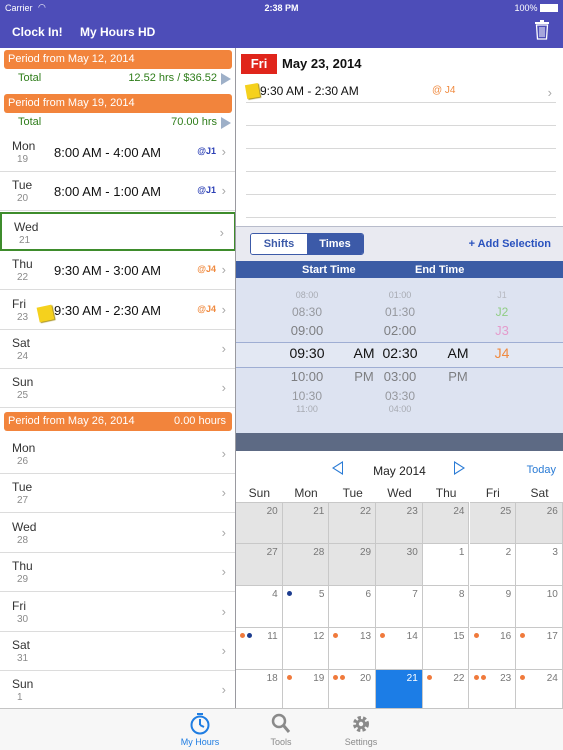 The height and width of the screenshot is (750, 563). What do you see at coordinates (459, 468) in the screenshot?
I see `next-month-icon` at bounding box center [459, 468].